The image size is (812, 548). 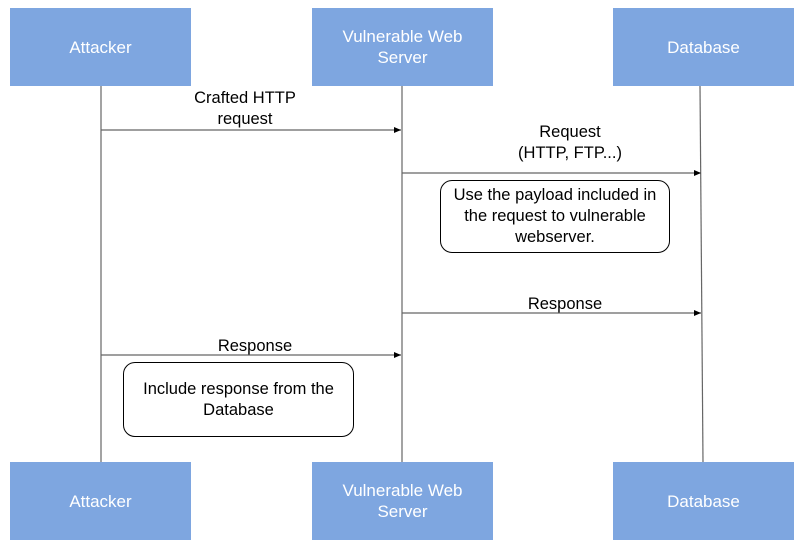 I want to click on actor-attacker-bottom: Attacker, so click(x=100, y=501).